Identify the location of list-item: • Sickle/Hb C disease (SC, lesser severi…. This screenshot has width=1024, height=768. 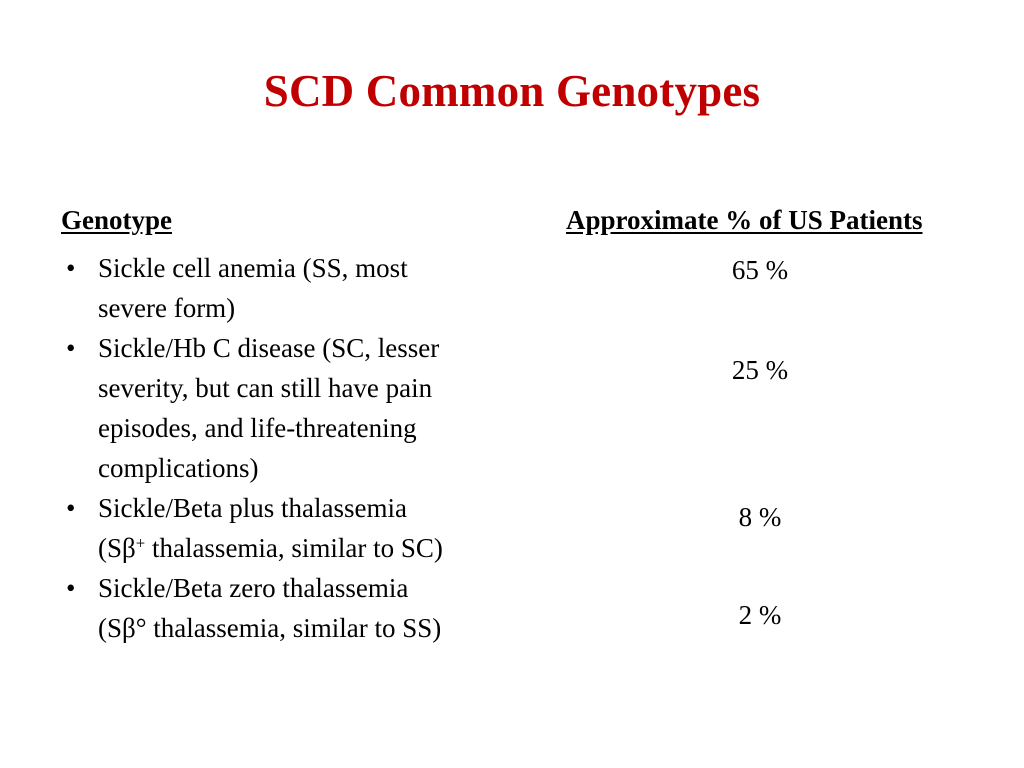
(310, 408).